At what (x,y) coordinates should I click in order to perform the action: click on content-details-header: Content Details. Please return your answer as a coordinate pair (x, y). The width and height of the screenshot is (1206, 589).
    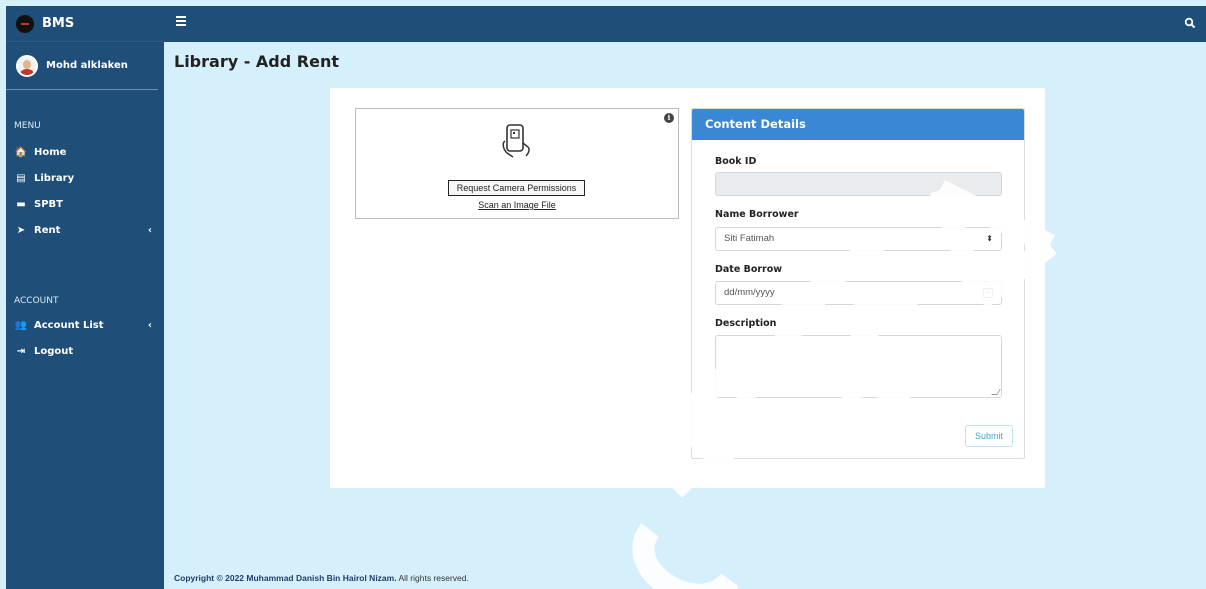
    Looking at the image, I should click on (858, 124).